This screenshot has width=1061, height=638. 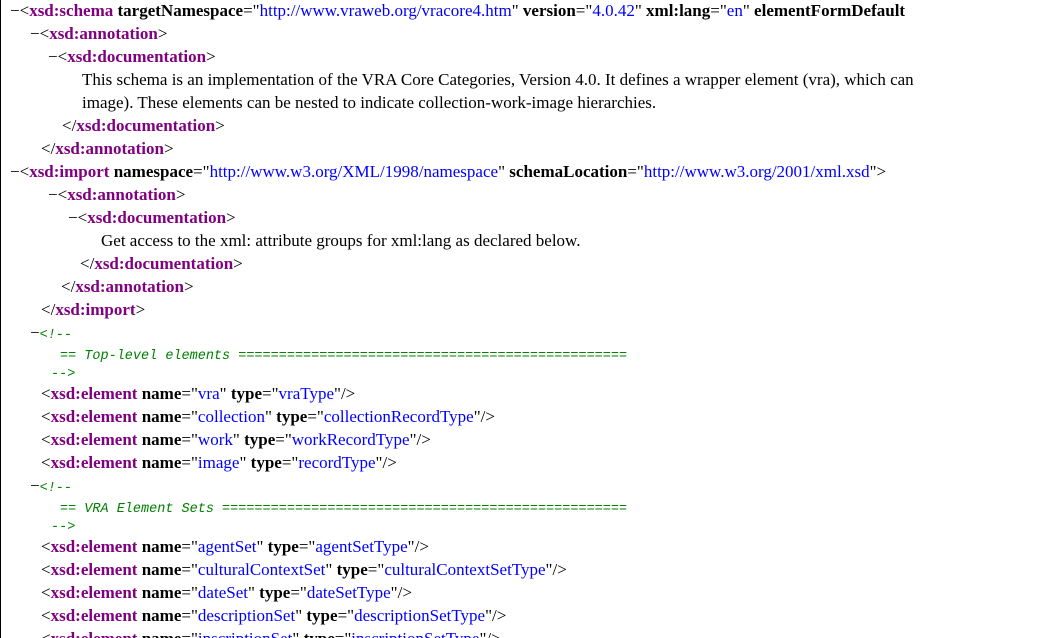 I want to click on tag-name: xsd:documentation, so click(x=157, y=217).